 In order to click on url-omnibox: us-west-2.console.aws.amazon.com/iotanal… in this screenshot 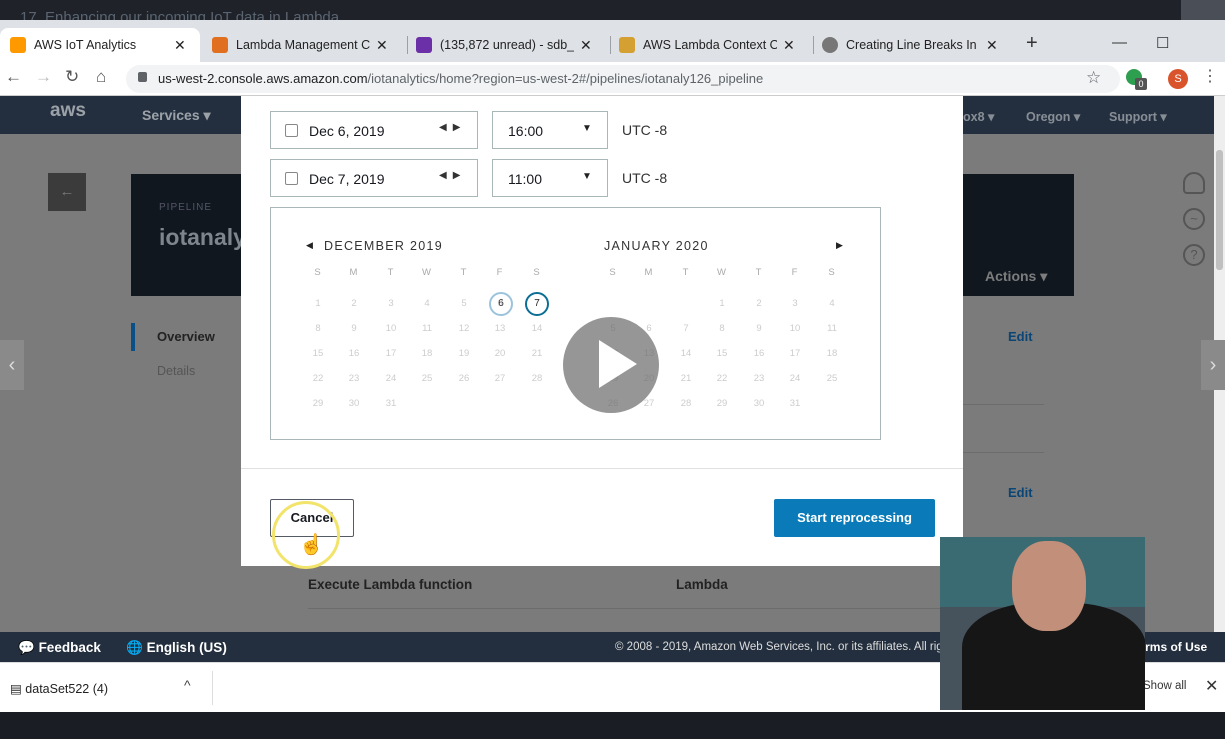, I will do `click(623, 79)`.